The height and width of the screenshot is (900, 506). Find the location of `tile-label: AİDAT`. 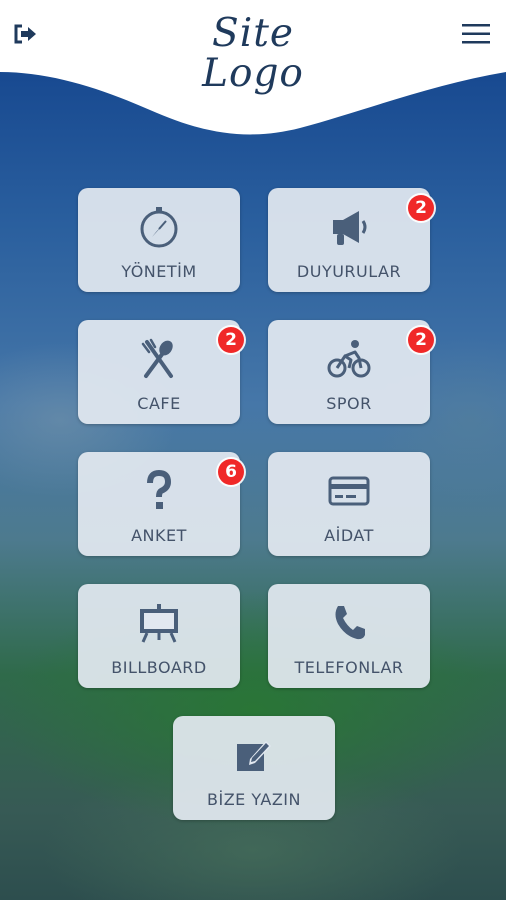

tile-label: AİDAT is located at coordinates (349, 535).